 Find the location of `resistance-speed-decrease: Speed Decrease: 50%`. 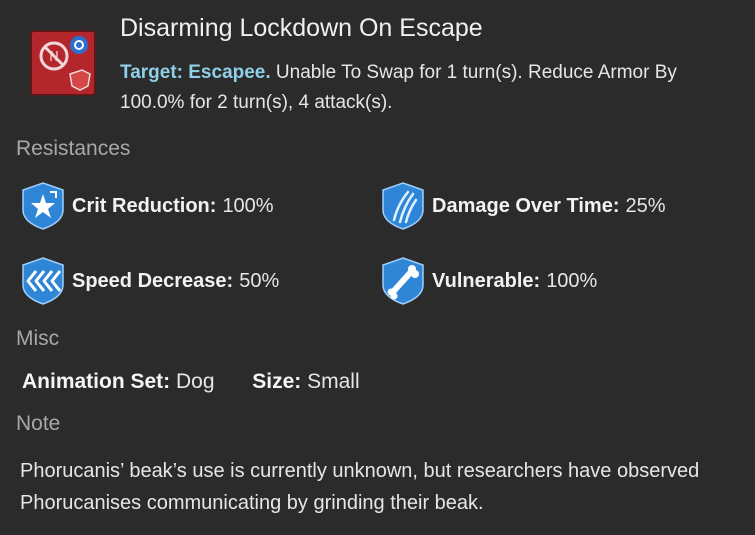

resistance-speed-decrease: Speed Decrease: 50% is located at coordinates (150, 281).